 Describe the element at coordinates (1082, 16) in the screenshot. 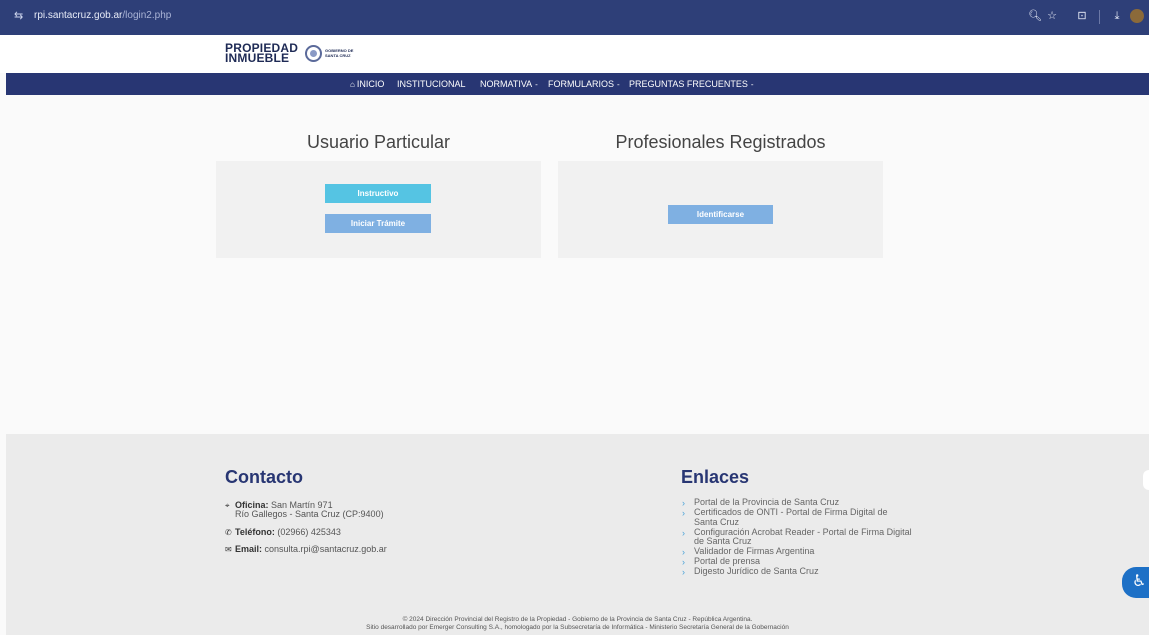

I see `extensions-icon: ⊡` at that location.